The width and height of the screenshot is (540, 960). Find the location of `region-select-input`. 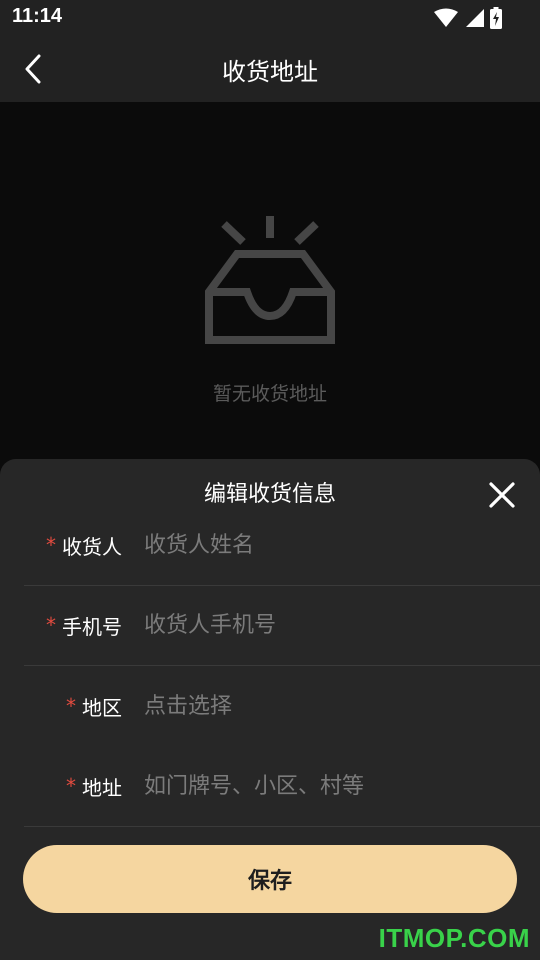

region-select-input is located at coordinates (329, 706).